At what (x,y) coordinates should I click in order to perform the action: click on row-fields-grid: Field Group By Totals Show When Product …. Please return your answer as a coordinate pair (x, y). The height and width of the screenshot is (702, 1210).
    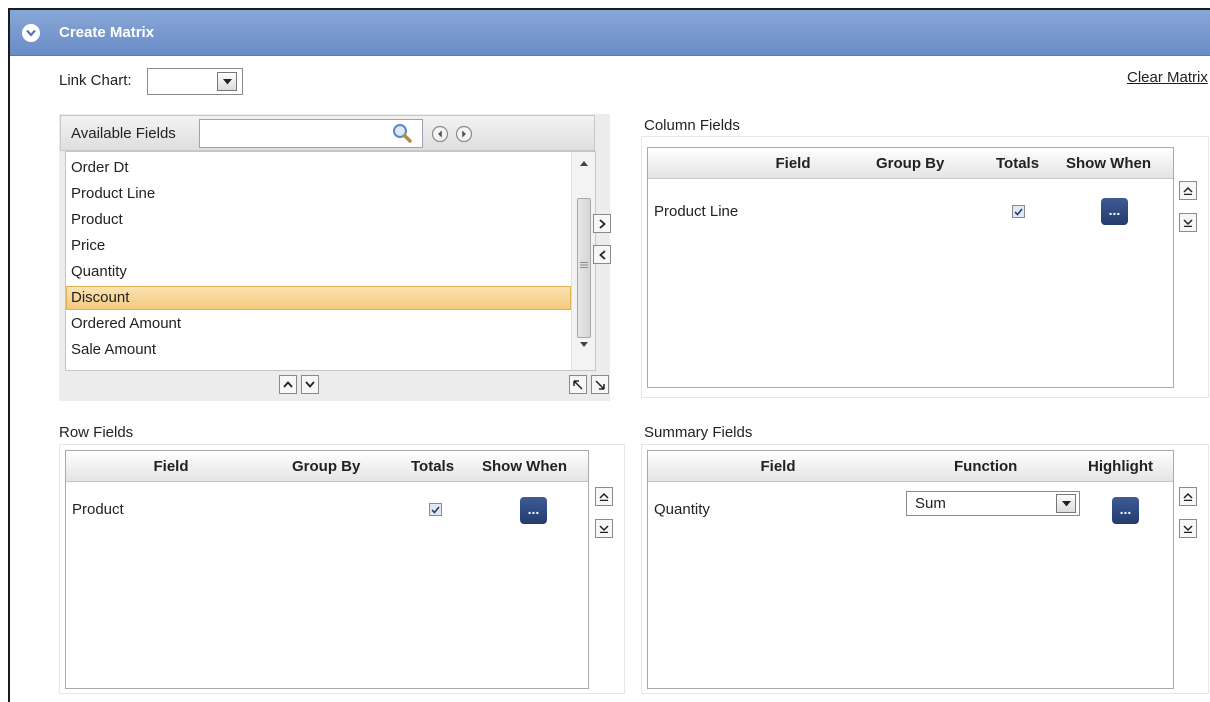
    Looking at the image, I should click on (327, 569).